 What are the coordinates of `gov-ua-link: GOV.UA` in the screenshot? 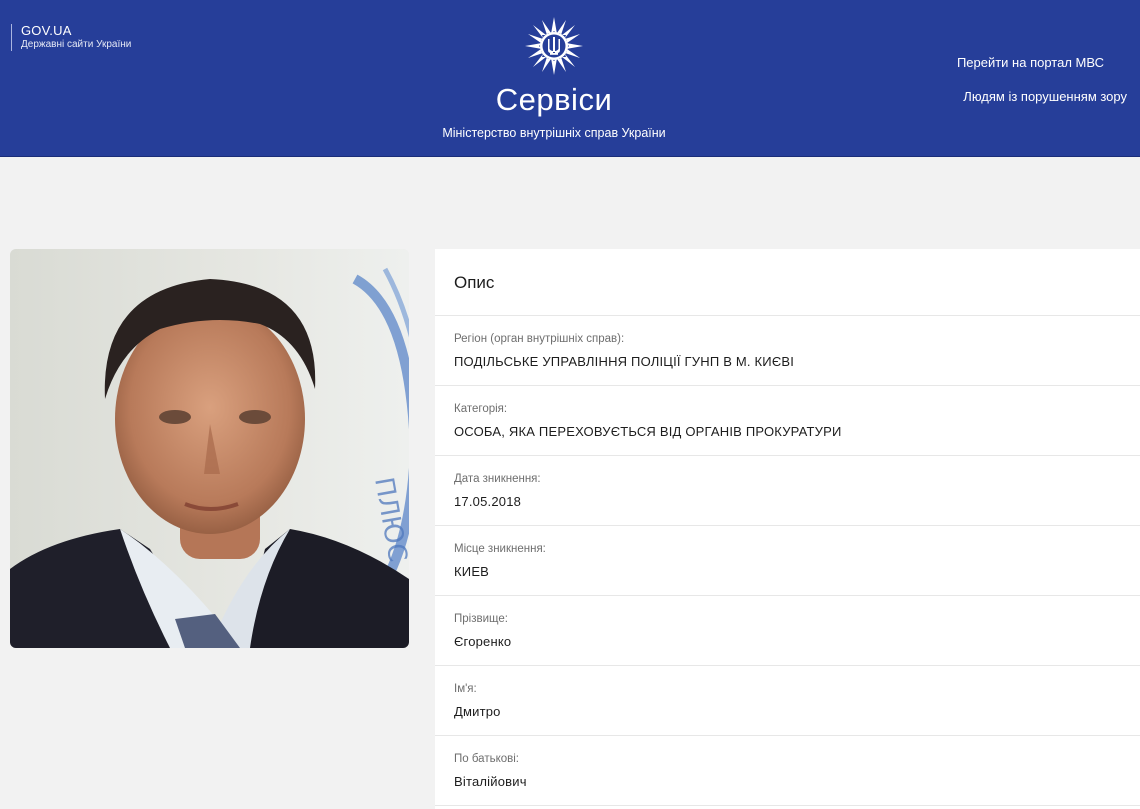 It's located at (76, 31).